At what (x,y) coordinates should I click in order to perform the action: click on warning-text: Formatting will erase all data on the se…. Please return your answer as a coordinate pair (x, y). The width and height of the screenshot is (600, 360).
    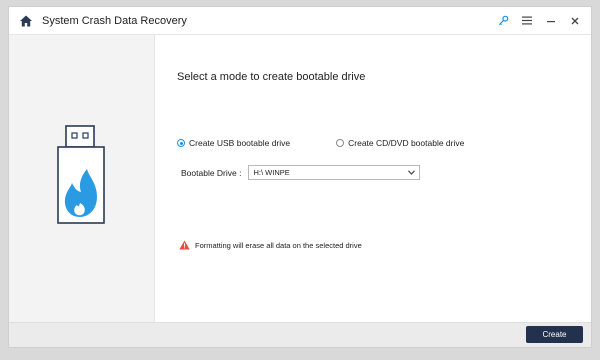
    Looking at the image, I should click on (278, 245).